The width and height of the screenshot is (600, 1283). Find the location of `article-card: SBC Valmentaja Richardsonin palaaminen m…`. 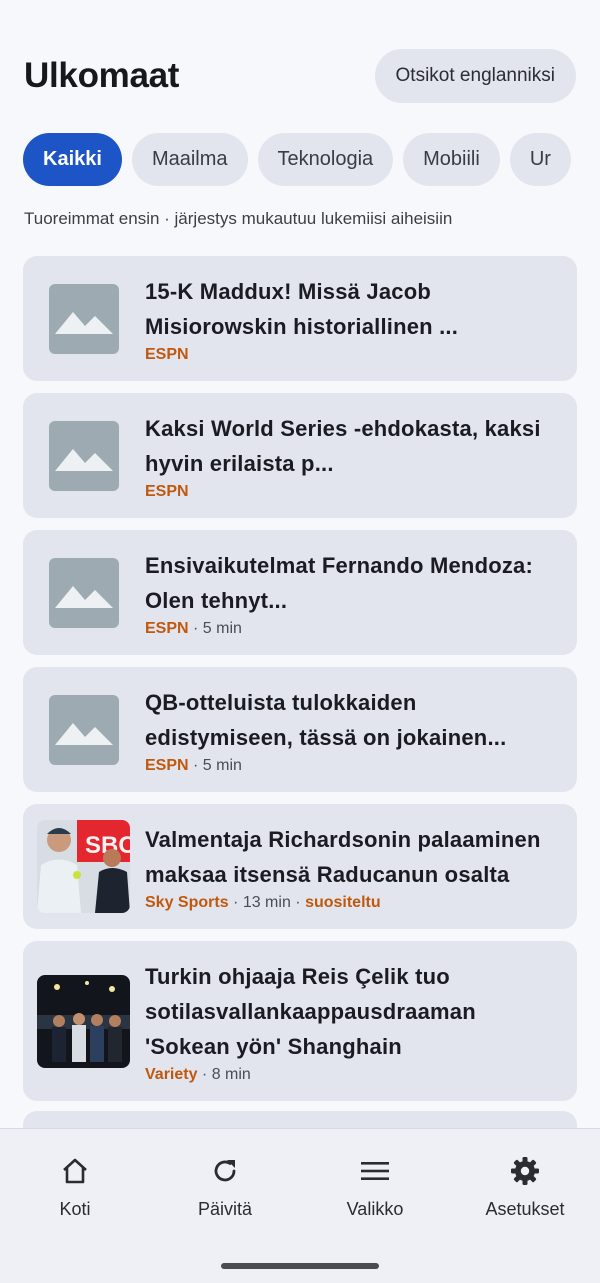

article-card: SBC Valmentaja Richardsonin palaaminen m… is located at coordinates (300, 866).